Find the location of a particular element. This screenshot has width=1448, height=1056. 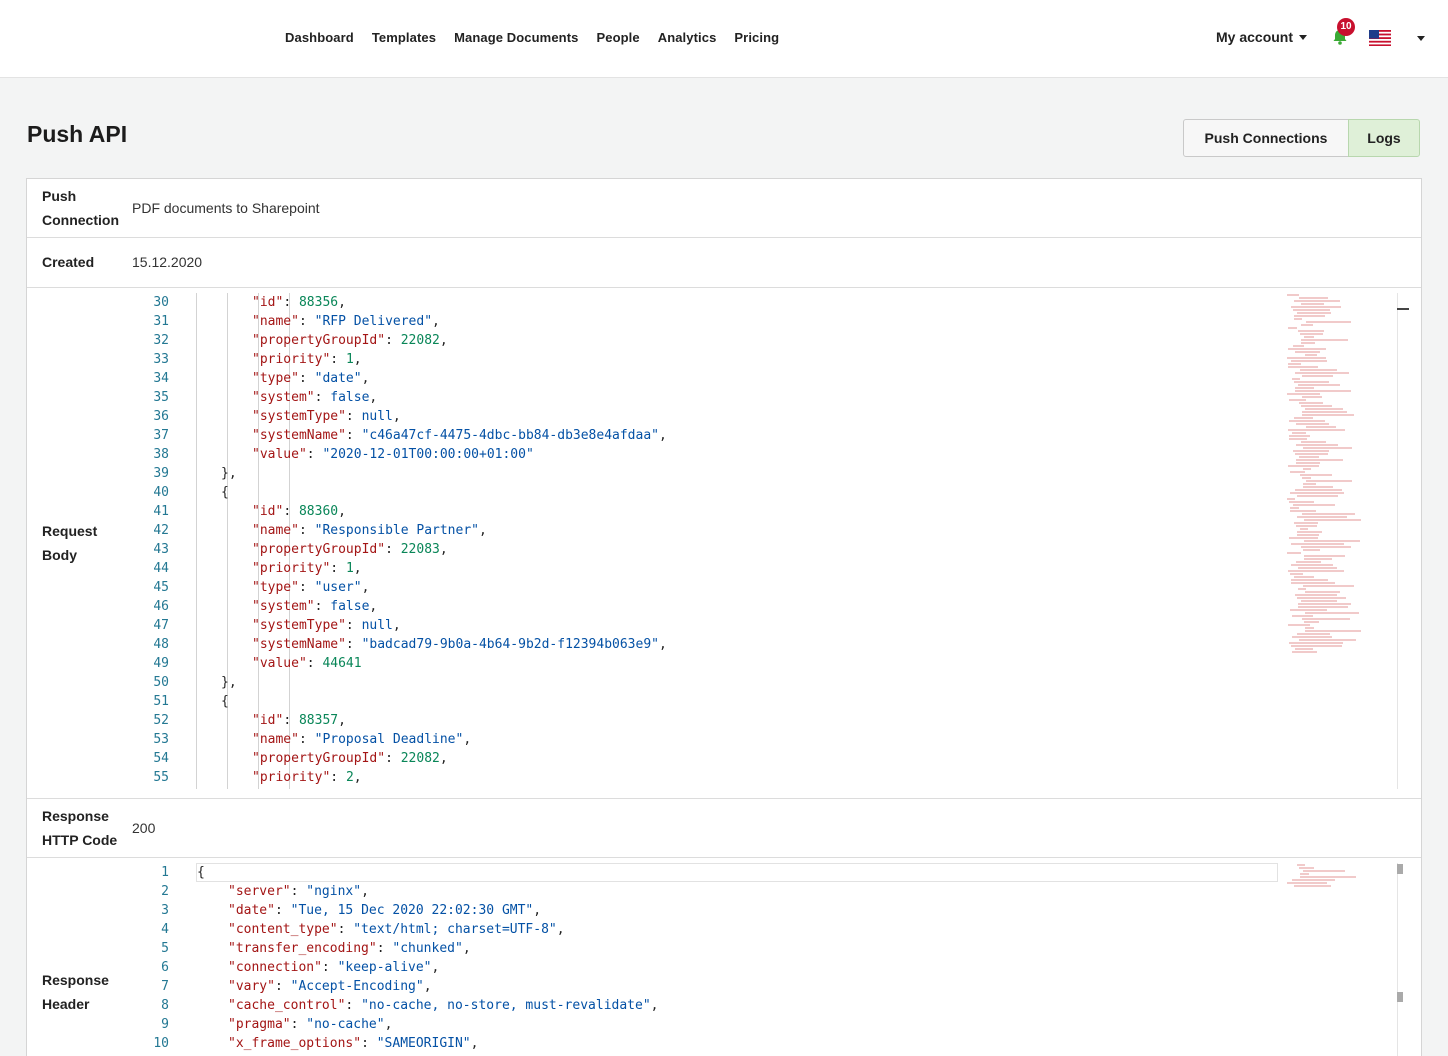

request-body-scrollbar is located at coordinates (1397, 541).